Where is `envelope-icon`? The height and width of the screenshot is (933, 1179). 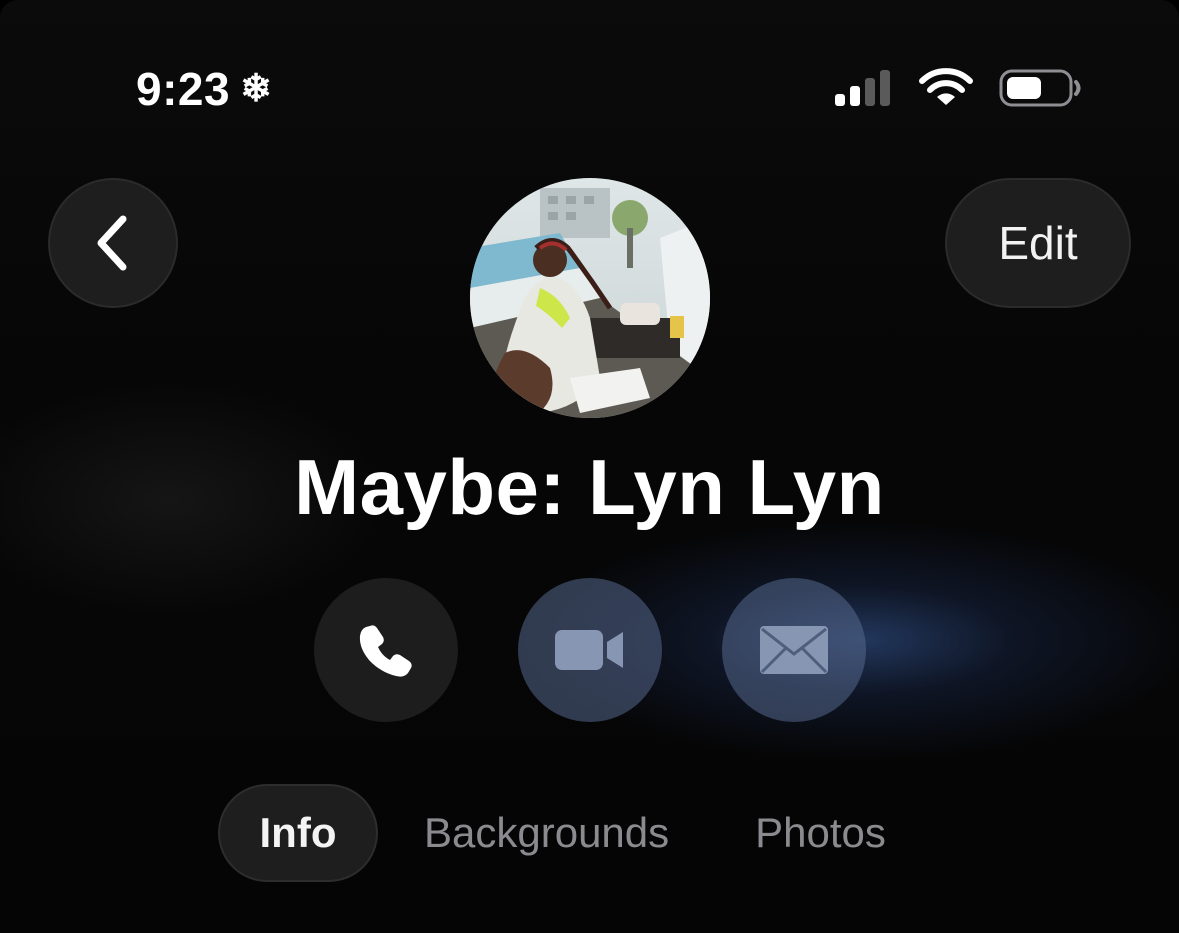 envelope-icon is located at coordinates (794, 650).